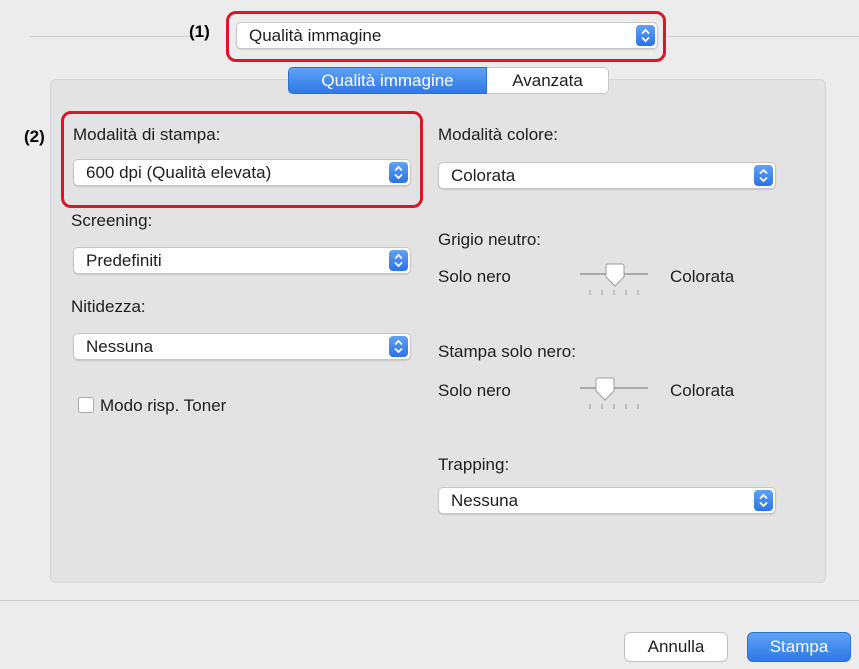  I want to click on toner-save-label: Modo risp. Toner, so click(163, 405).